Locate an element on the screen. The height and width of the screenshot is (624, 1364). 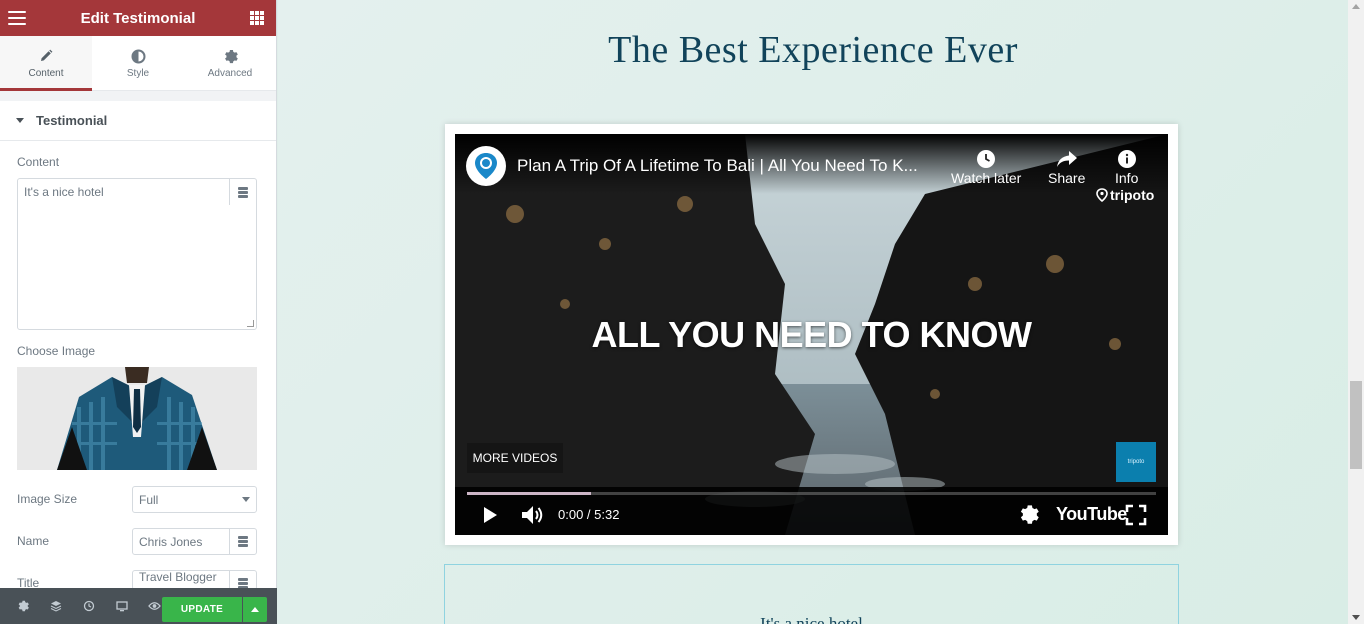
image-size-label: Image Size is located at coordinates (47, 499).